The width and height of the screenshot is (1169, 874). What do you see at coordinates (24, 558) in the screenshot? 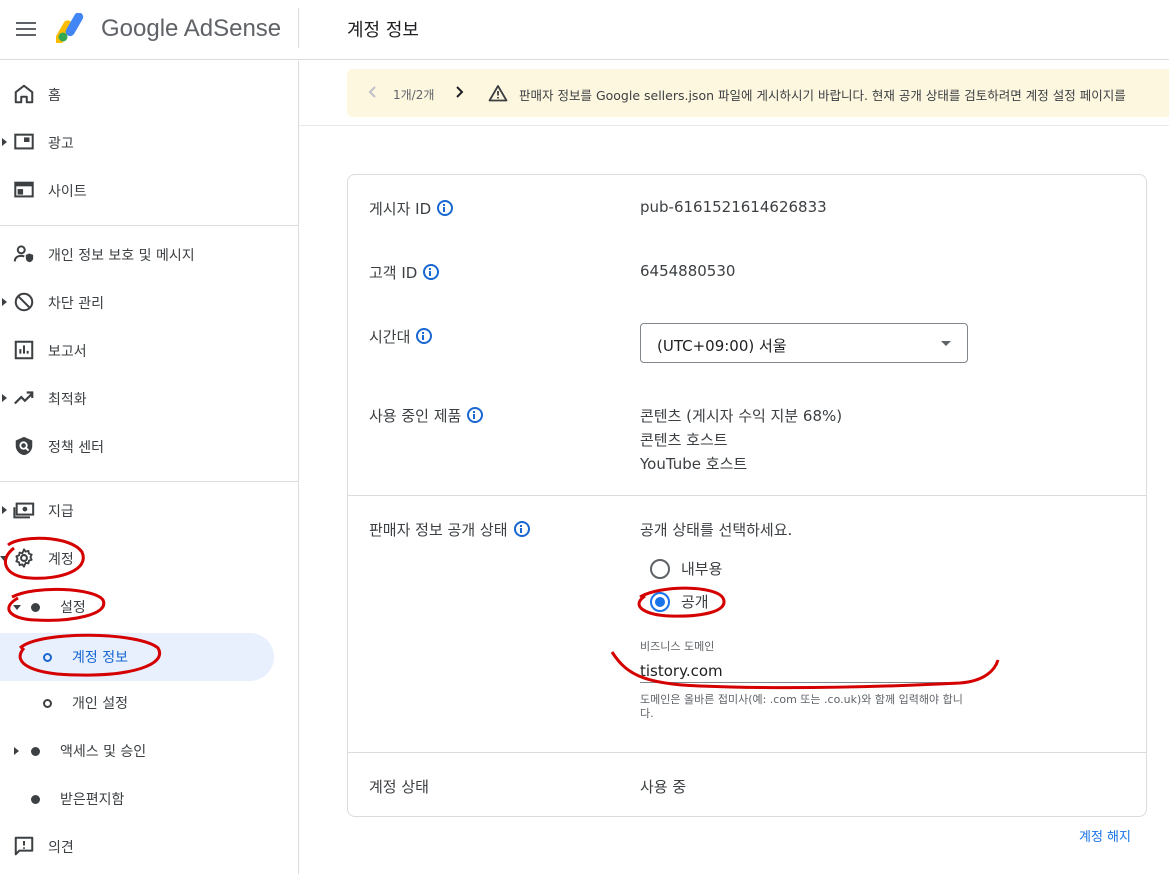
I see `gear-icon` at bounding box center [24, 558].